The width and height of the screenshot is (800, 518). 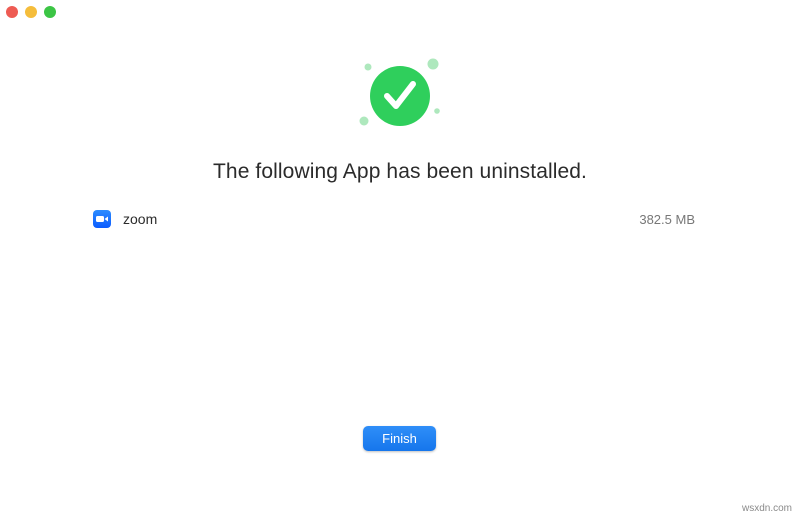 What do you see at coordinates (140, 219) in the screenshot?
I see `app-name: zoom` at bounding box center [140, 219].